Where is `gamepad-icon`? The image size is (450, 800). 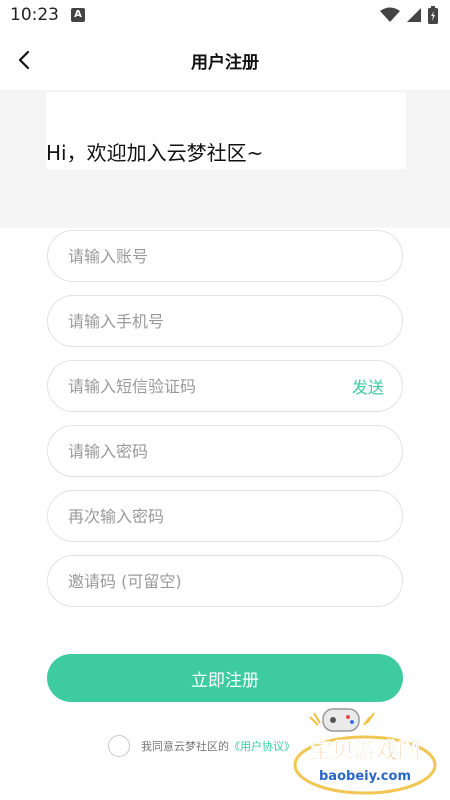
gamepad-icon is located at coordinates (341, 720).